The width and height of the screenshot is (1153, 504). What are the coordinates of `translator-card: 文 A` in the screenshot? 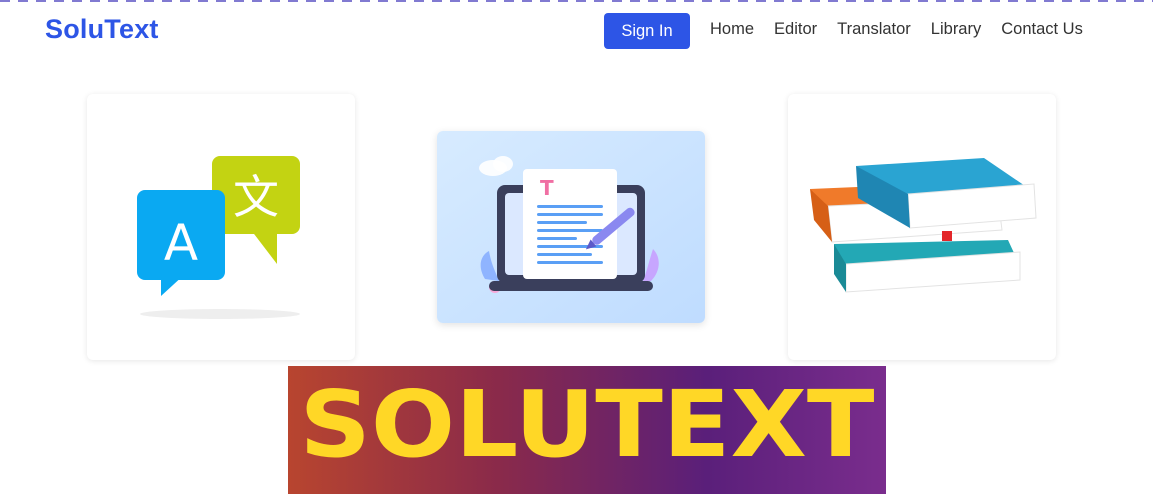 It's located at (221, 227).